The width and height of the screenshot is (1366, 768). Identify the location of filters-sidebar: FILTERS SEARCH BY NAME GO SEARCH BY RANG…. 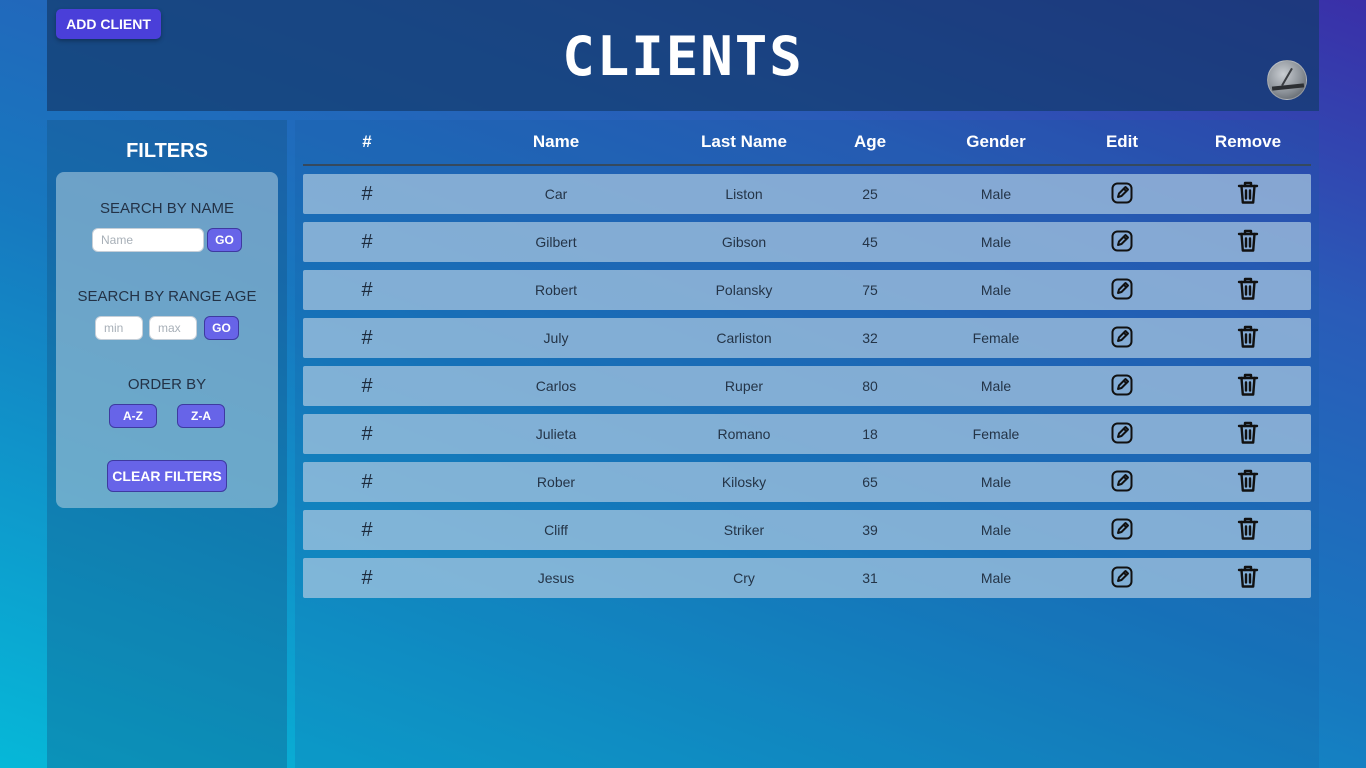
(167, 444).